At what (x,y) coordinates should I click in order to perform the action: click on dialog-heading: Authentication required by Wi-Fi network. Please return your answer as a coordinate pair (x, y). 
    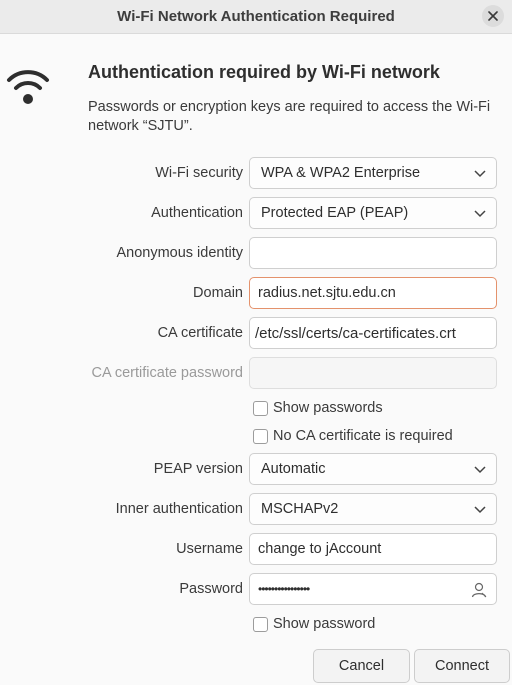
    Looking at the image, I should click on (264, 72).